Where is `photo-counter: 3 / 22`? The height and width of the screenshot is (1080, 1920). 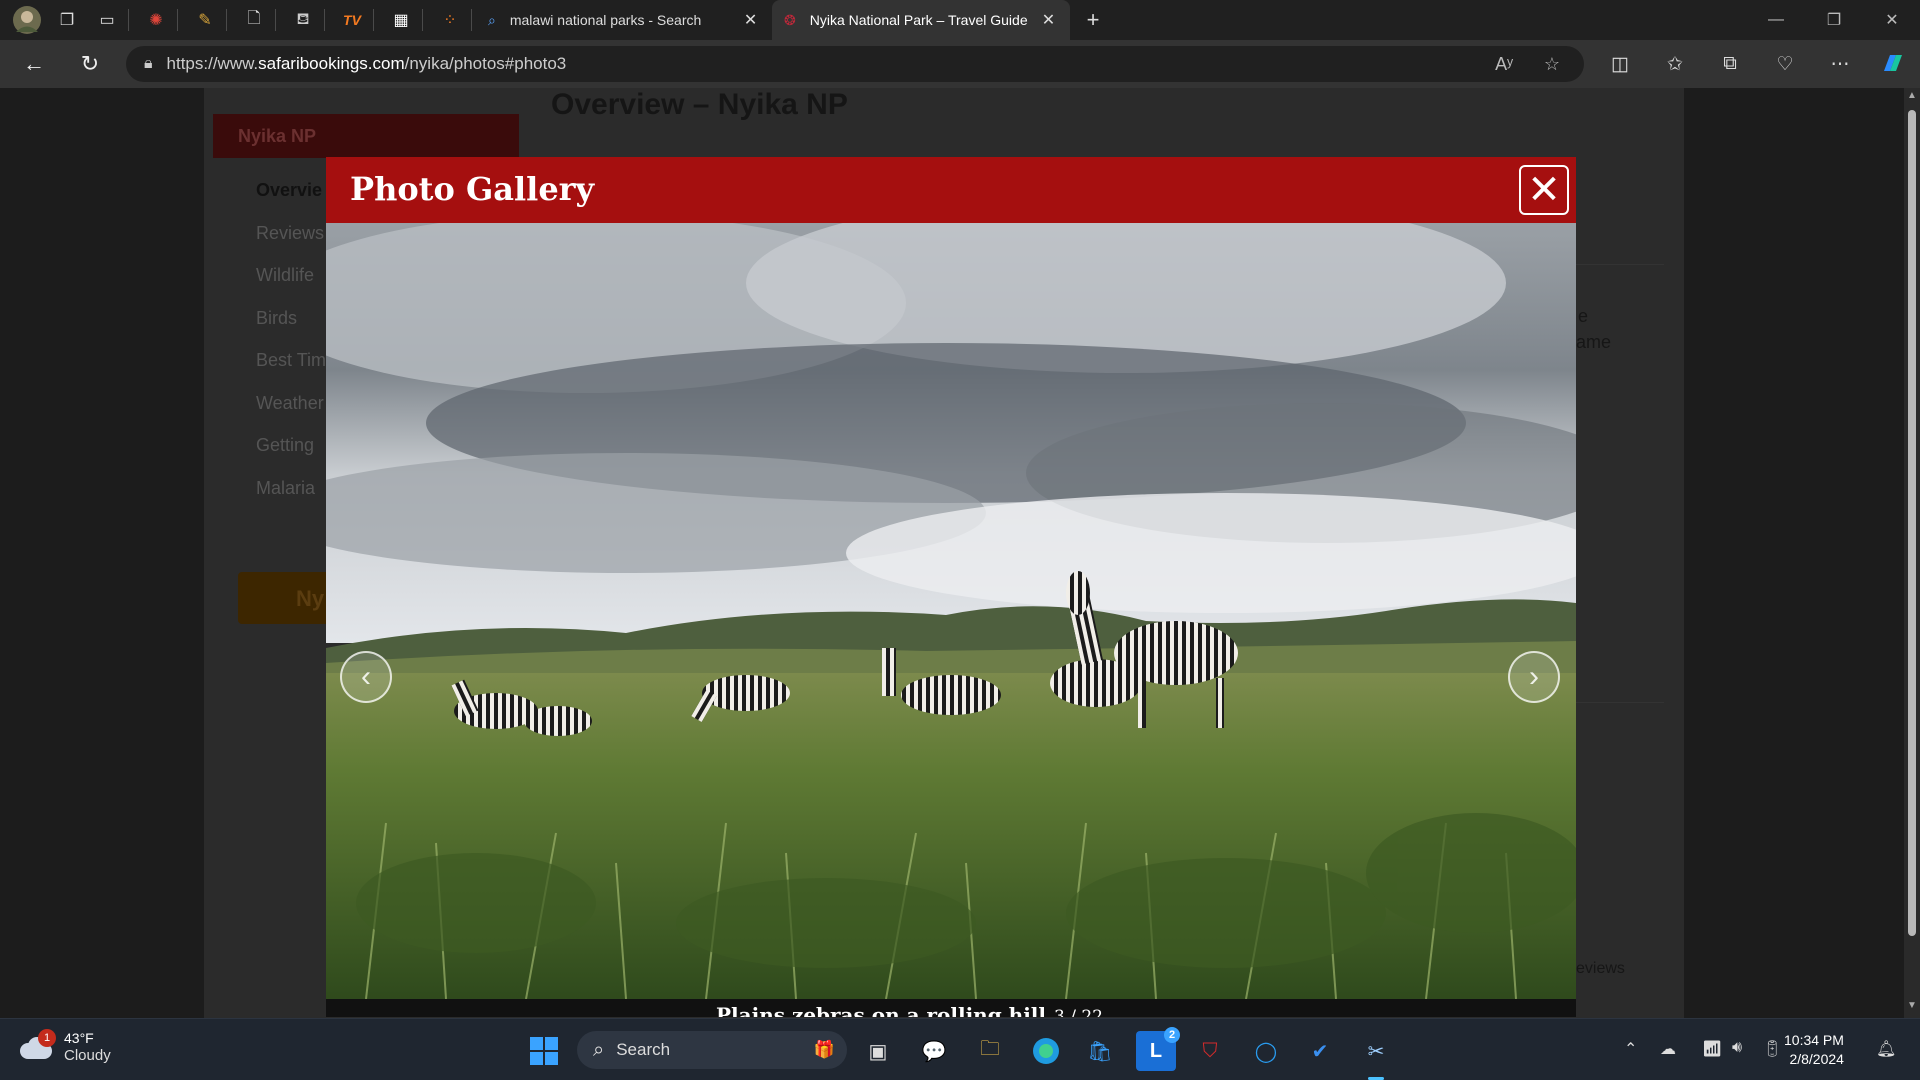 photo-counter: 3 / 22 is located at coordinates (1078, 1012).